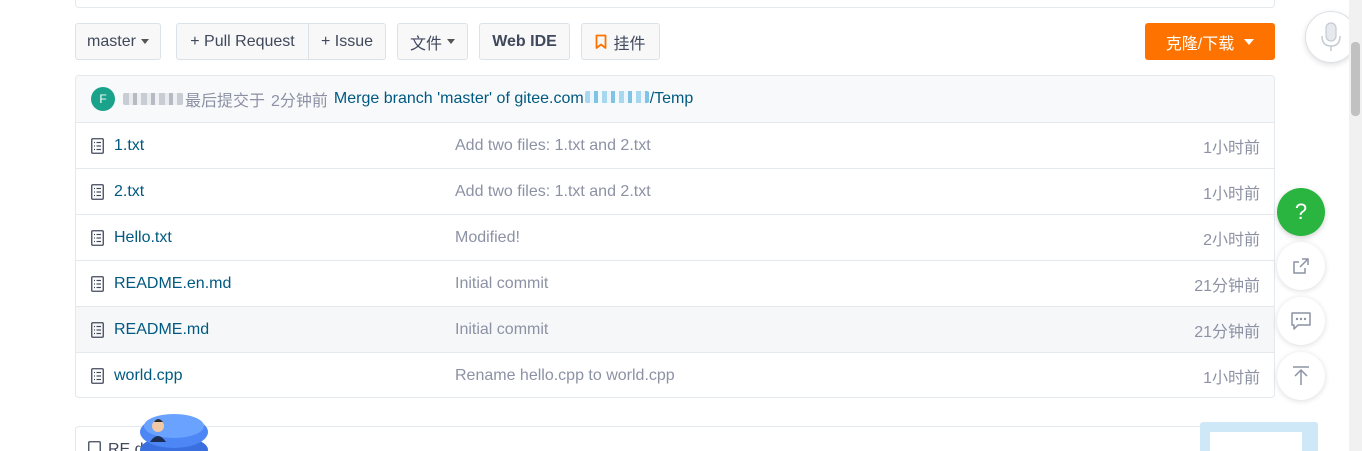  Describe the element at coordinates (1301, 212) in the screenshot. I see `help-button: ?` at that location.